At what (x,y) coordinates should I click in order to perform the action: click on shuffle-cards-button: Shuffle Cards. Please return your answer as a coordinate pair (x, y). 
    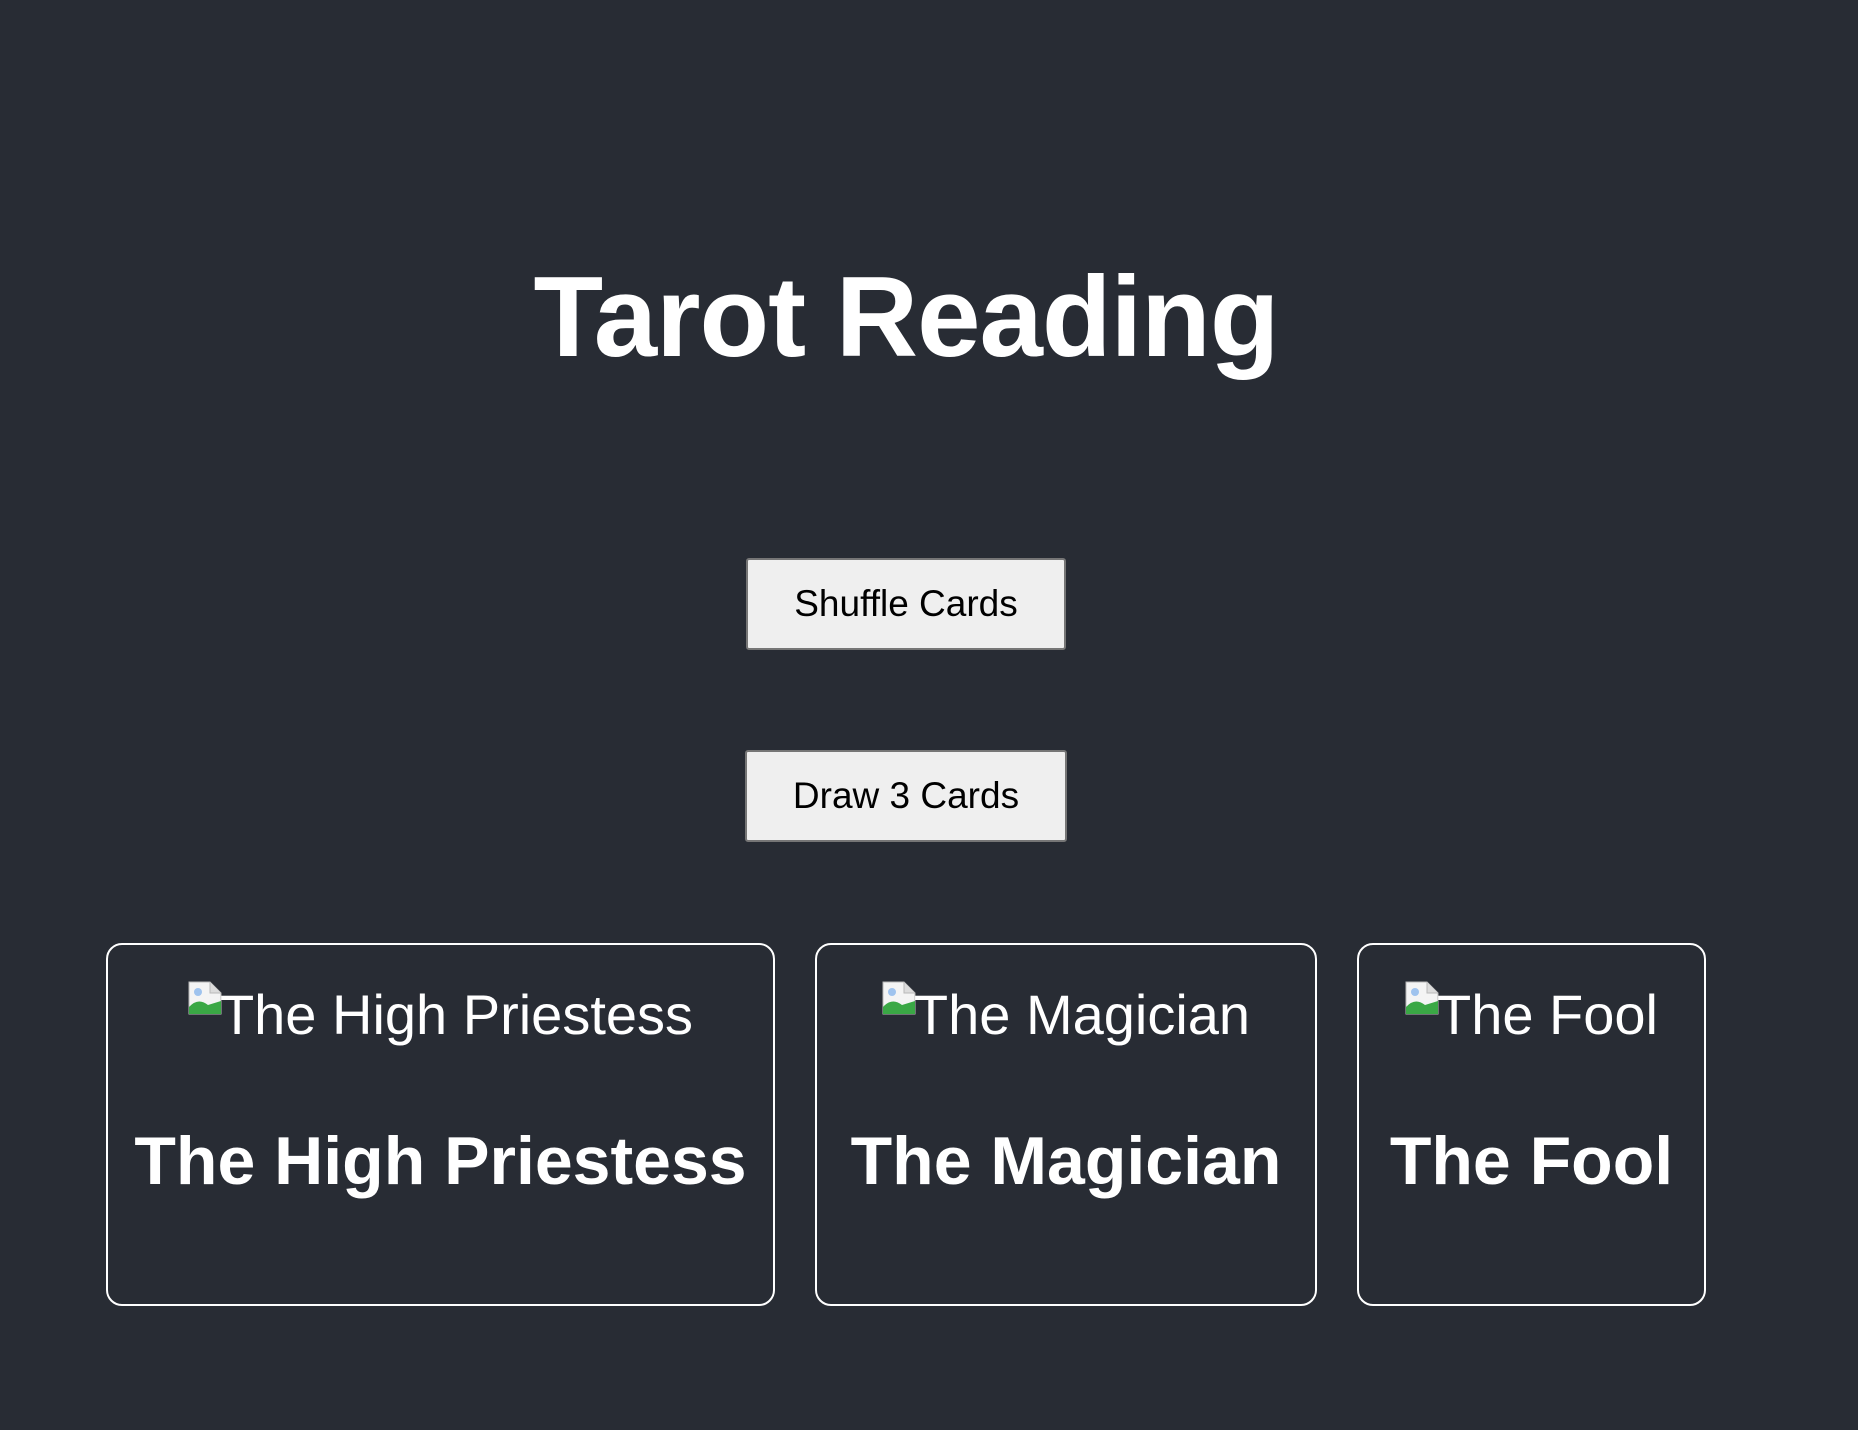
    Looking at the image, I should click on (906, 604).